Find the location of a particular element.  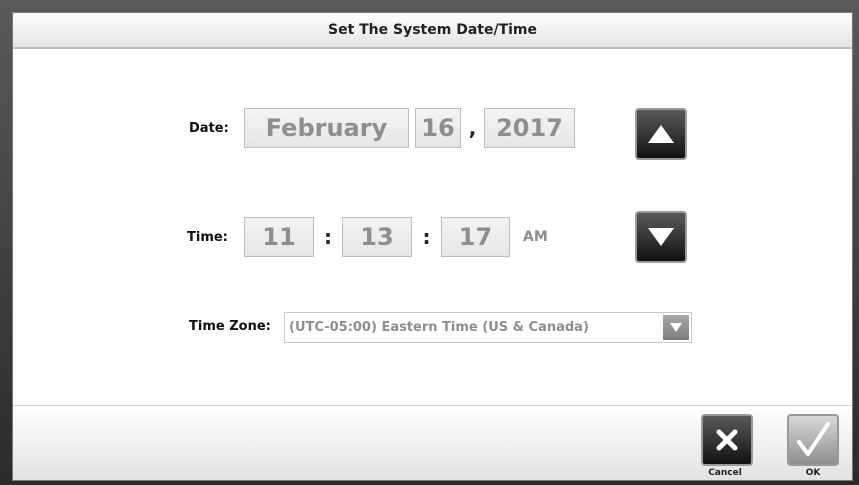

triangle-down-icon is located at coordinates (661, 237).